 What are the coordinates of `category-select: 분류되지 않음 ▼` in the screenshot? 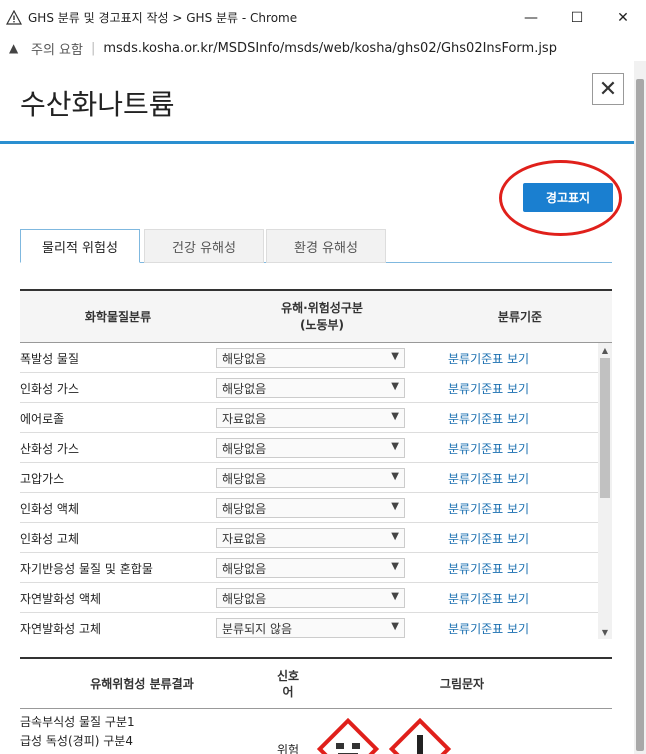 It's located at (310, 628).